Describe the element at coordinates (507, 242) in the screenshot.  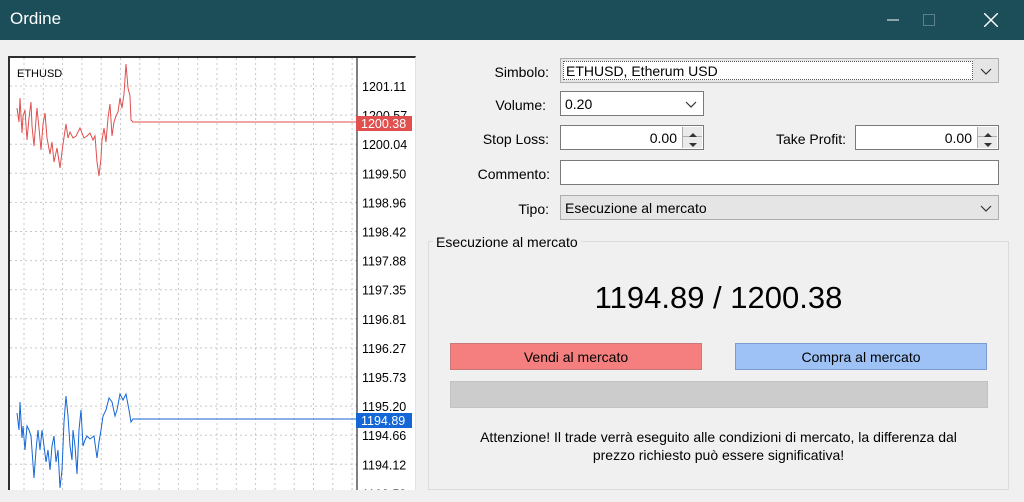
I see `execution-group-title: Esecuzione al mercato` at that location.